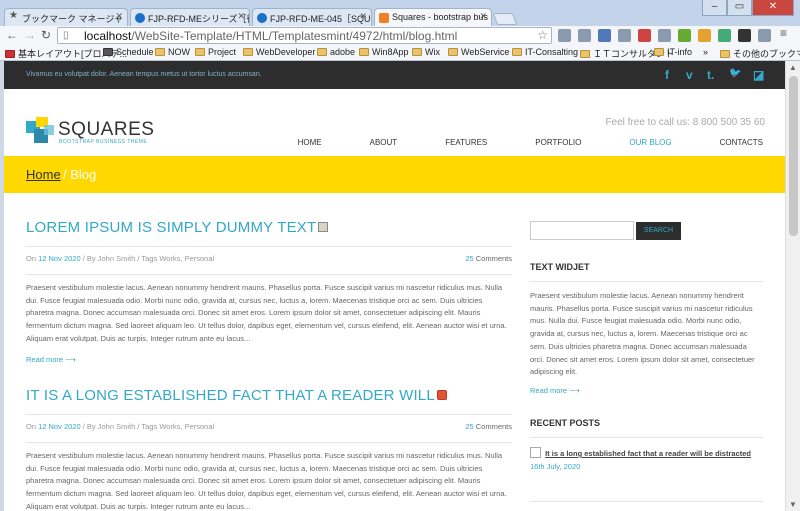 Image resolution: width=800 pixels, height=511 pixels. What do you see at coordinates (558, 142) in the screenshot?
I see `nav-portfolio: PORTFOLIO` at bounding box center [558, 142].